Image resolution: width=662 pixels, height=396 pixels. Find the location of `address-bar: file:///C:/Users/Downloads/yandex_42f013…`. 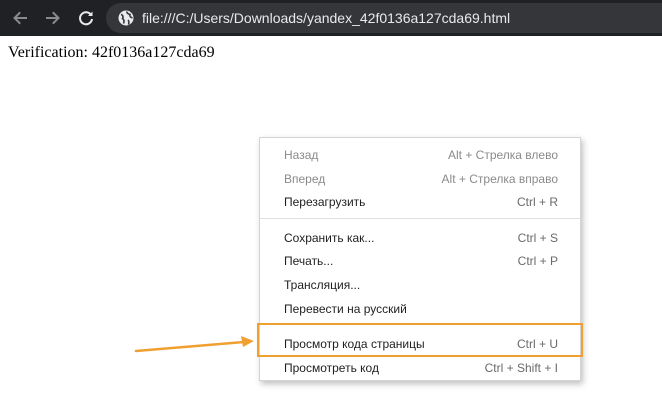

address-bar: file:///C:/Users/Downloads/yandex_42f013… is located at coordinates (384, 18).